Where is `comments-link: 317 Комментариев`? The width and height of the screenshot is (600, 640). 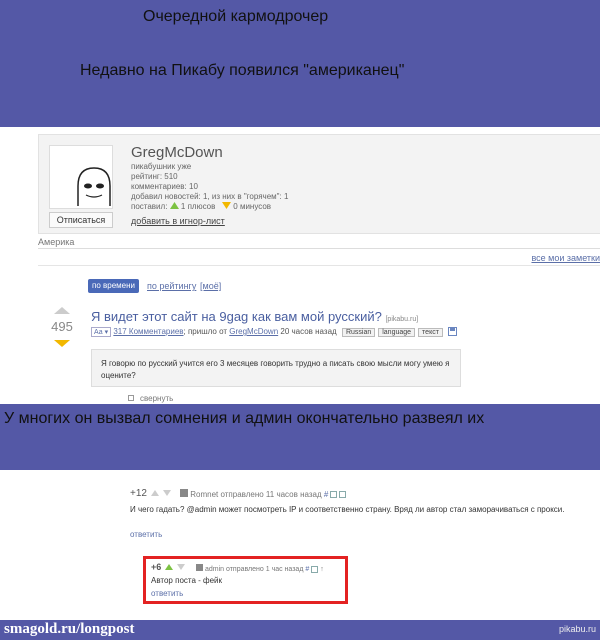
comments-link: 317 Комментариев is located at coordinates (148, 331).